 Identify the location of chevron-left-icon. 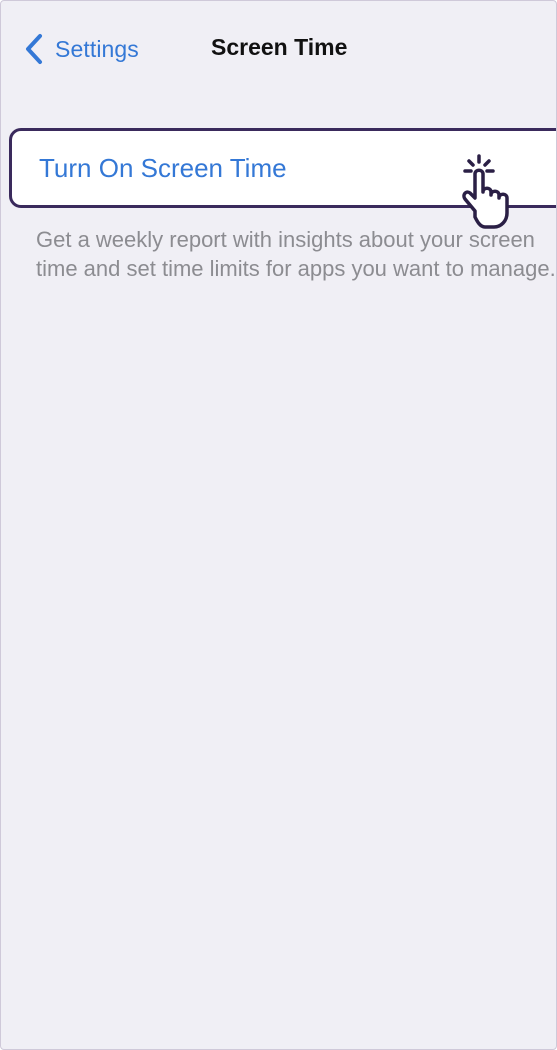
(34, 49).